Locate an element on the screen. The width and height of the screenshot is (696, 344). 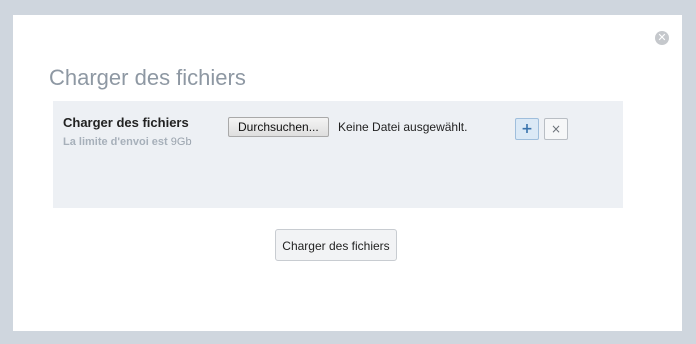
upload-field-label: Charger des fichiers is located at coordinates (126, 122).